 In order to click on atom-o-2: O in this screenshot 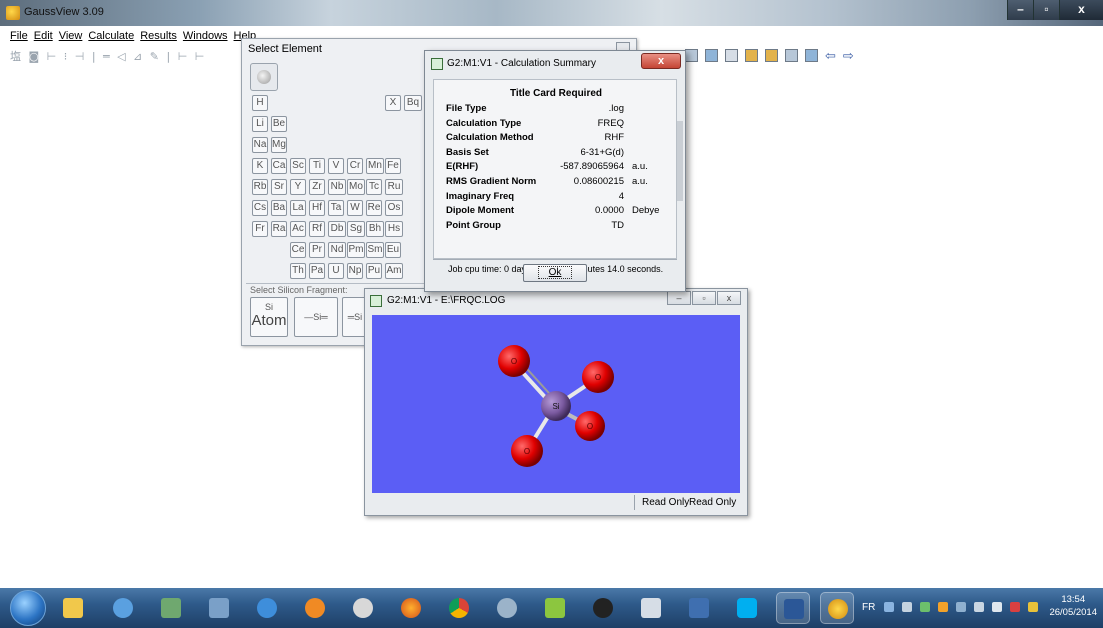, I will do `click(598, 377)`.